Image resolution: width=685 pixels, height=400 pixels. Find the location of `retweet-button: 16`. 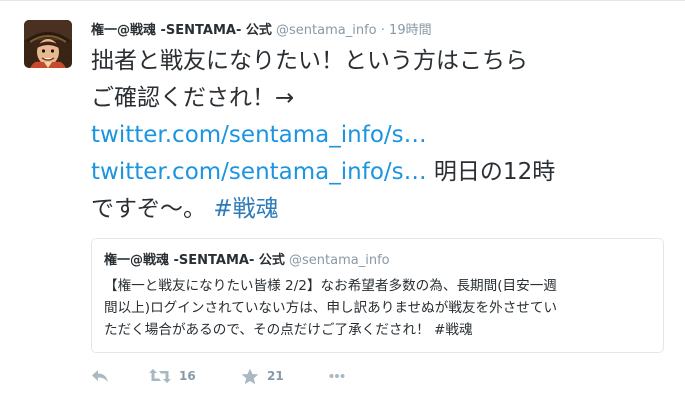

retweet-button: 16 is located at coordinates (172, 376).